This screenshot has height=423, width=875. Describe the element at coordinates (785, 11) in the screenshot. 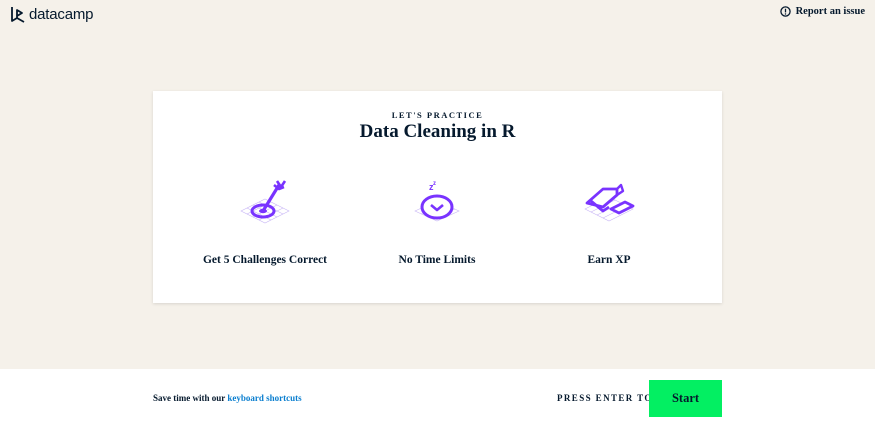

I see `alert-circle-icon` at that location.